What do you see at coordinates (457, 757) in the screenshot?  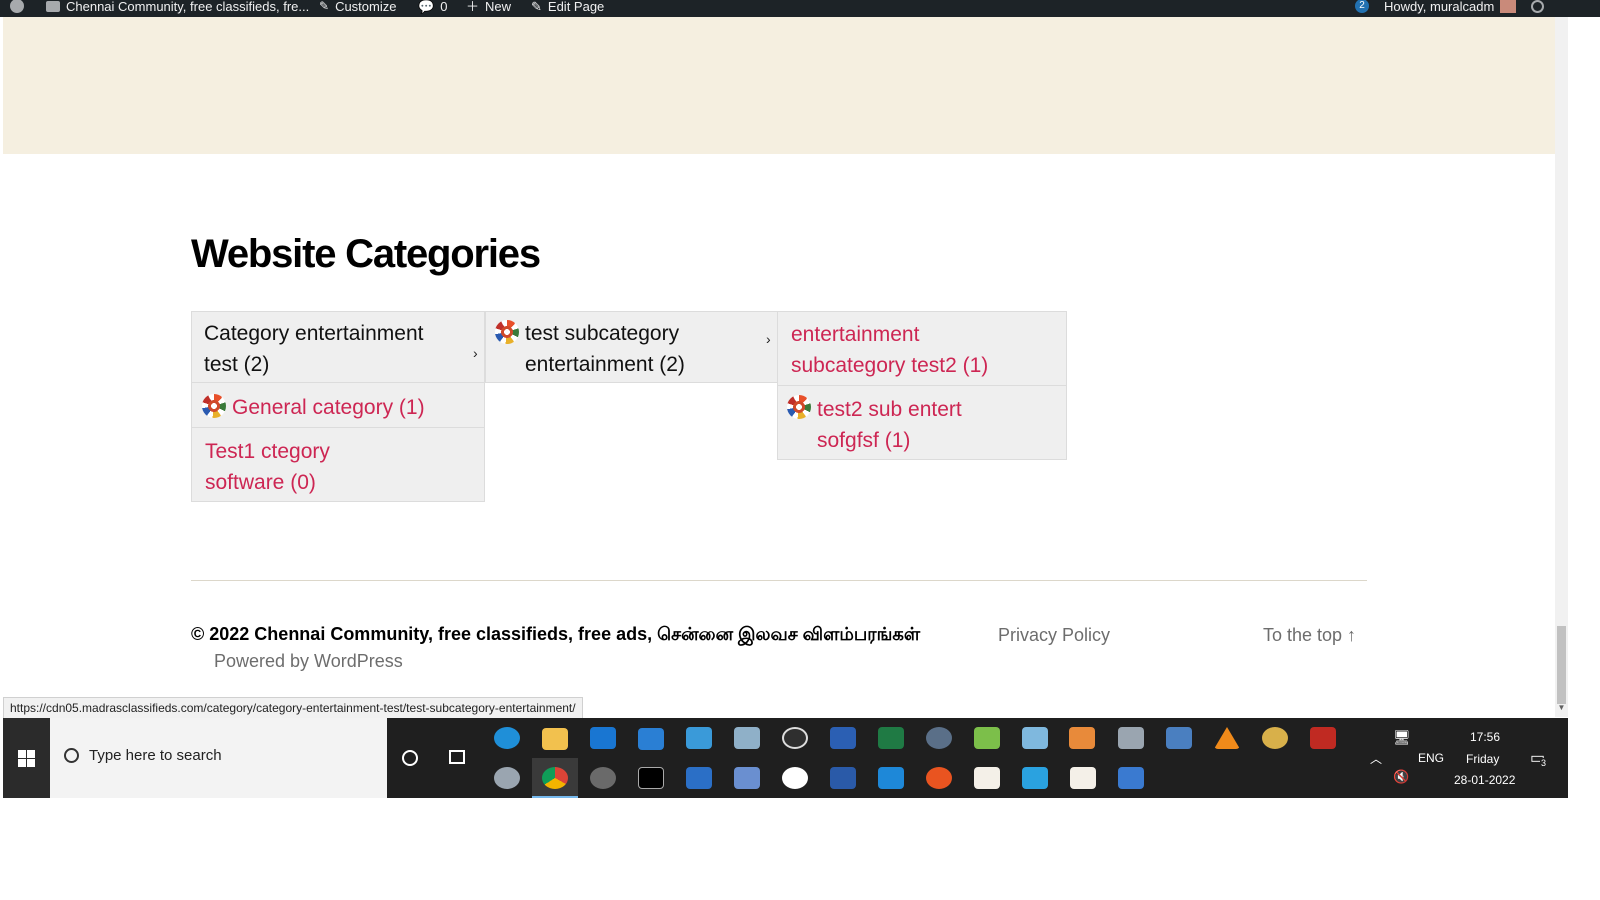 I see `task-view-icon` at bounding box center [457, 757].